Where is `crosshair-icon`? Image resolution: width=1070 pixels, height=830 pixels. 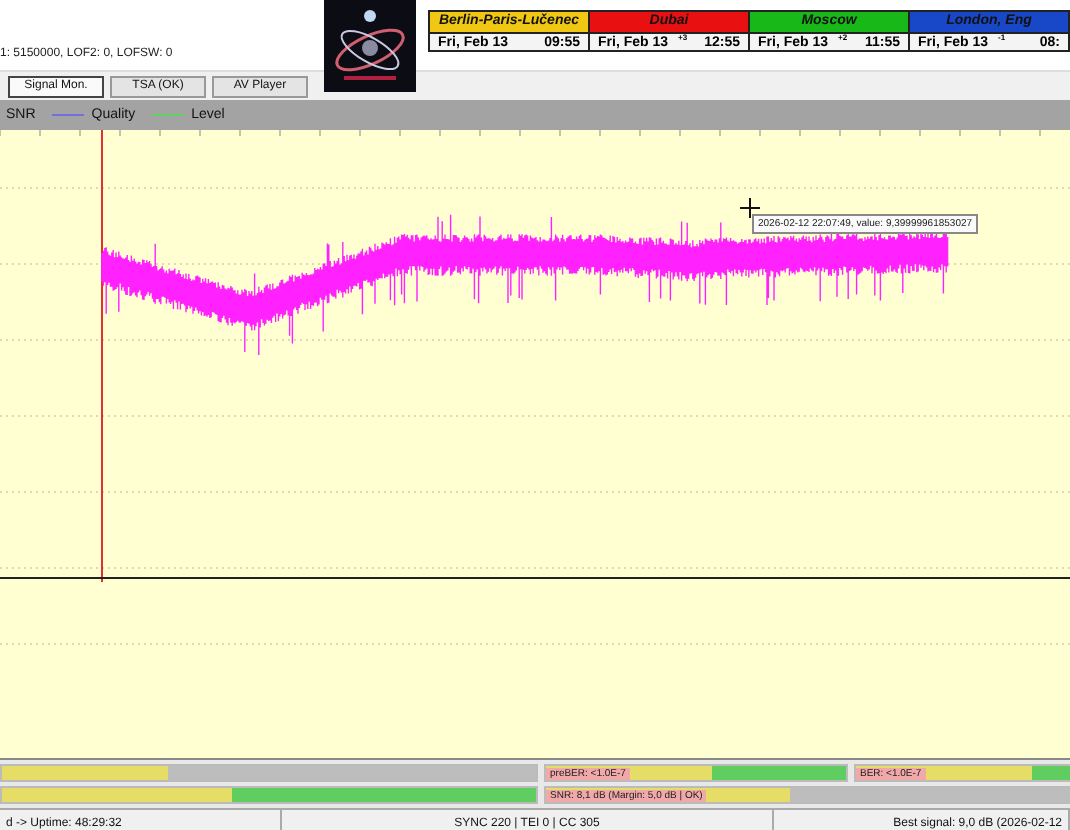 crosshair-icon is located at coordinates (750, 208).